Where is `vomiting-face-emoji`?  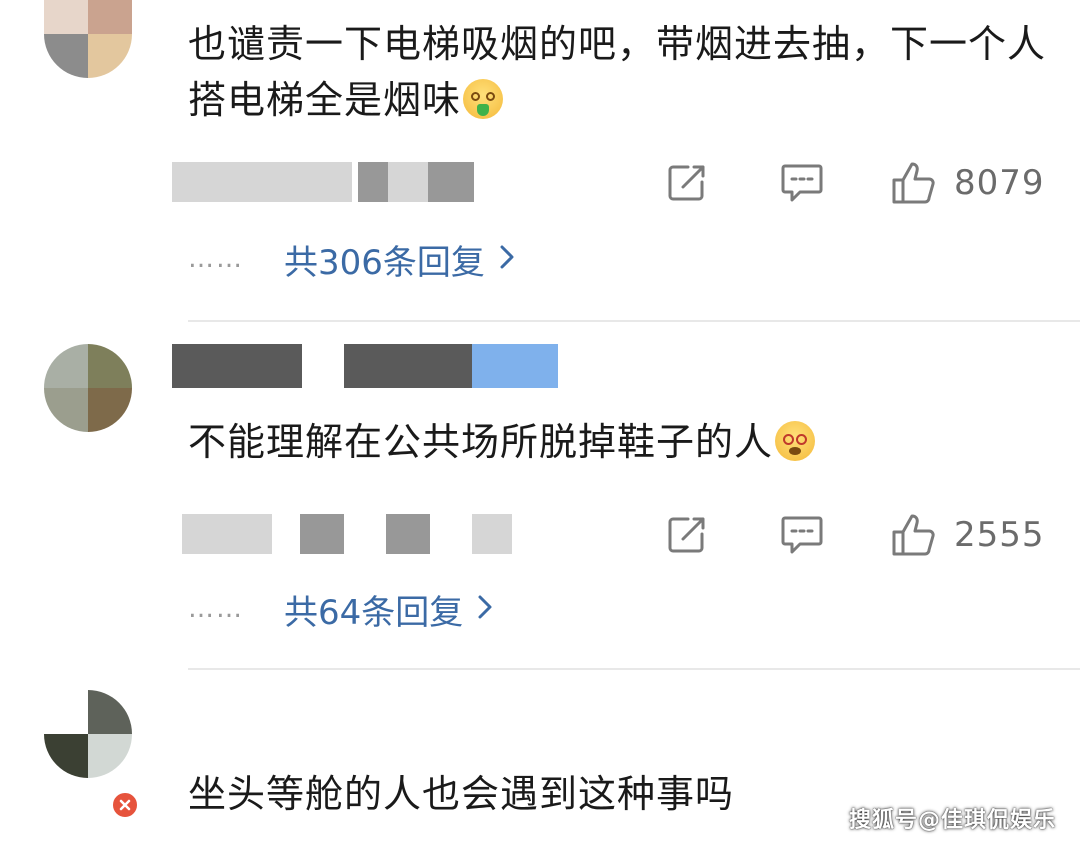 vomiting-face-emoji is located at coordinates (483, 99).